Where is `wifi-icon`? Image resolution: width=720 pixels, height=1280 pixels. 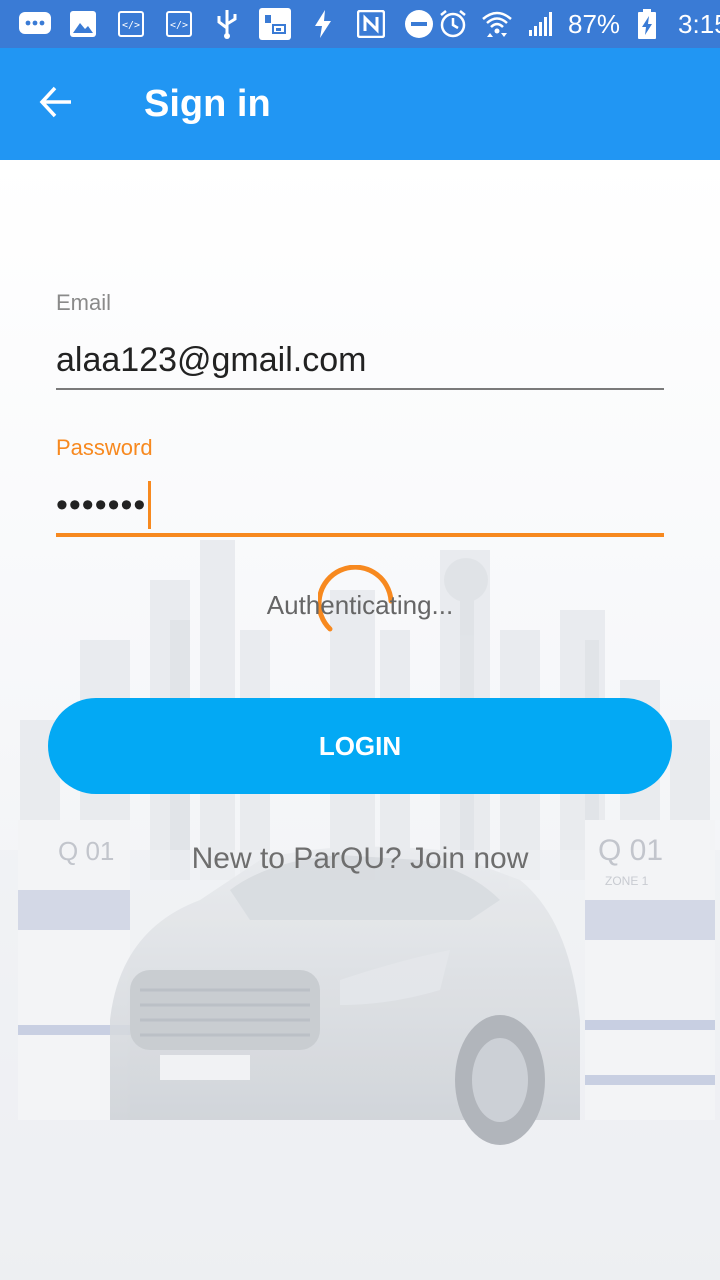 wifi-icon is located at coordinates (497, 24).